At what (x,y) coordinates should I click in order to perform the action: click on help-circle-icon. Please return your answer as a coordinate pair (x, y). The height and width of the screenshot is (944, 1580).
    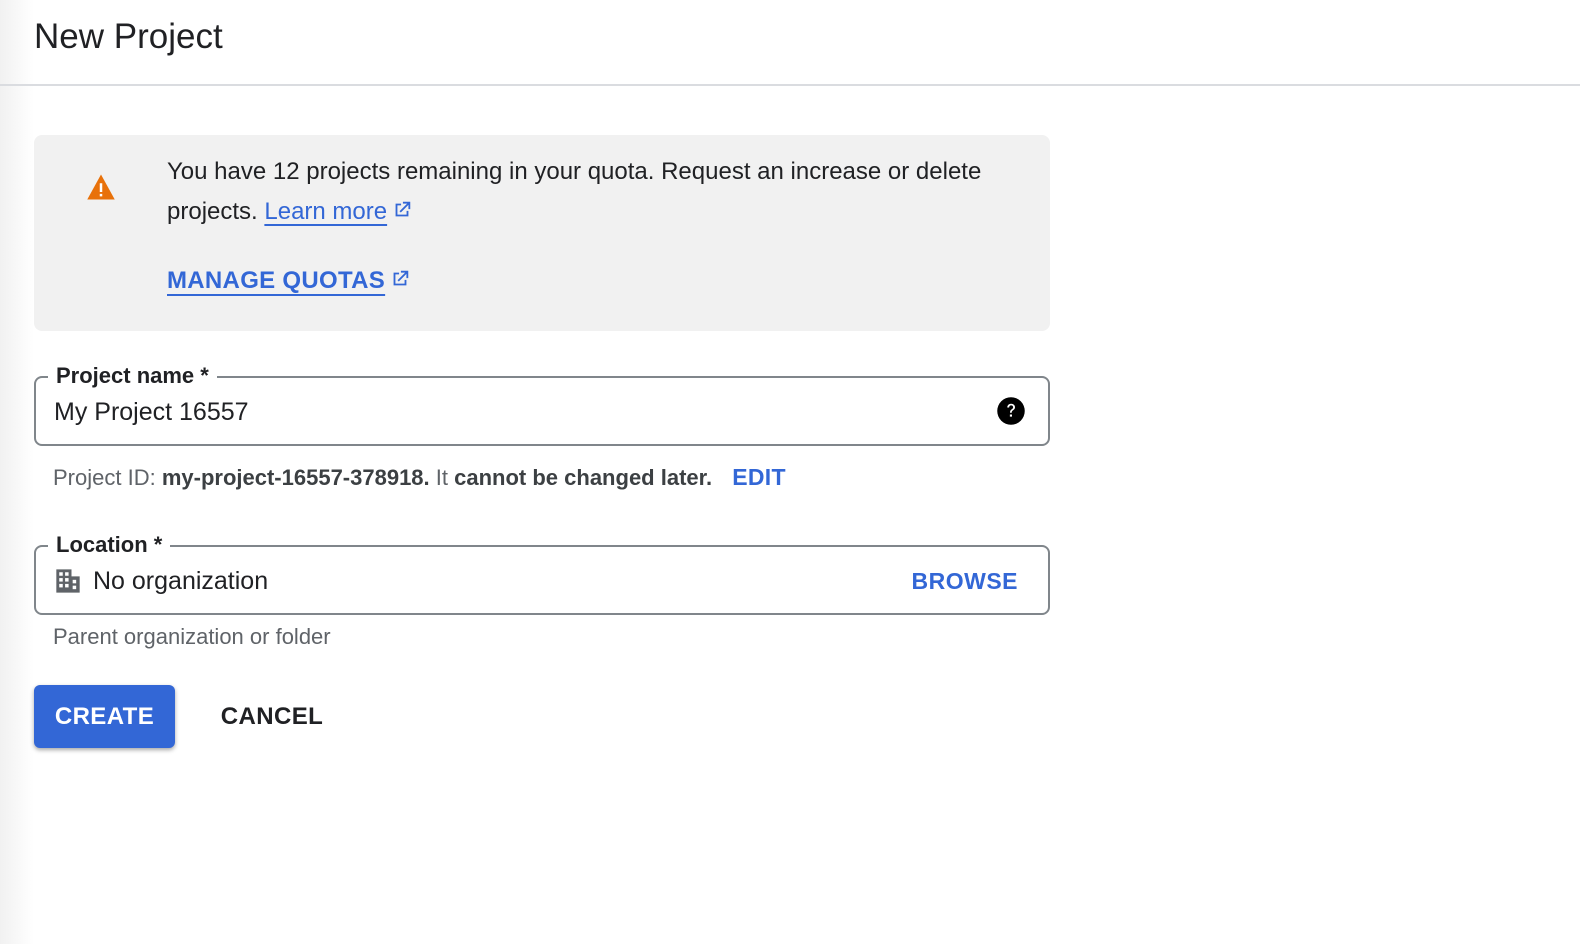
    Looking at the image, I should click on (1011, 411).